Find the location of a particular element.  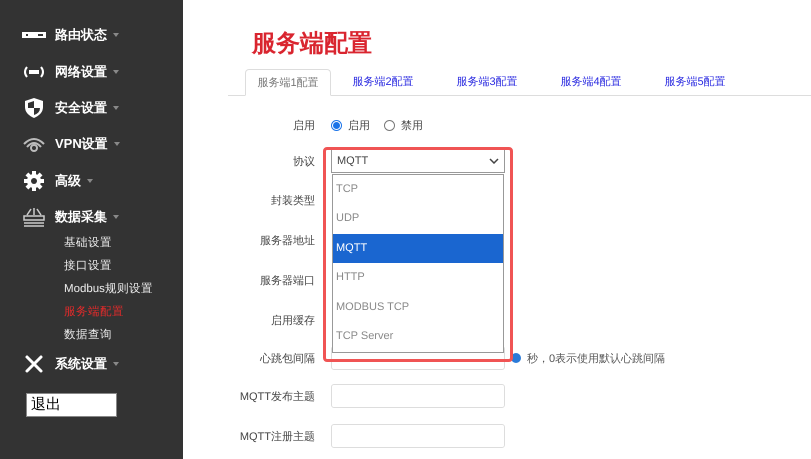

field-label: 封装类型 is located at coordinates (293, 201).